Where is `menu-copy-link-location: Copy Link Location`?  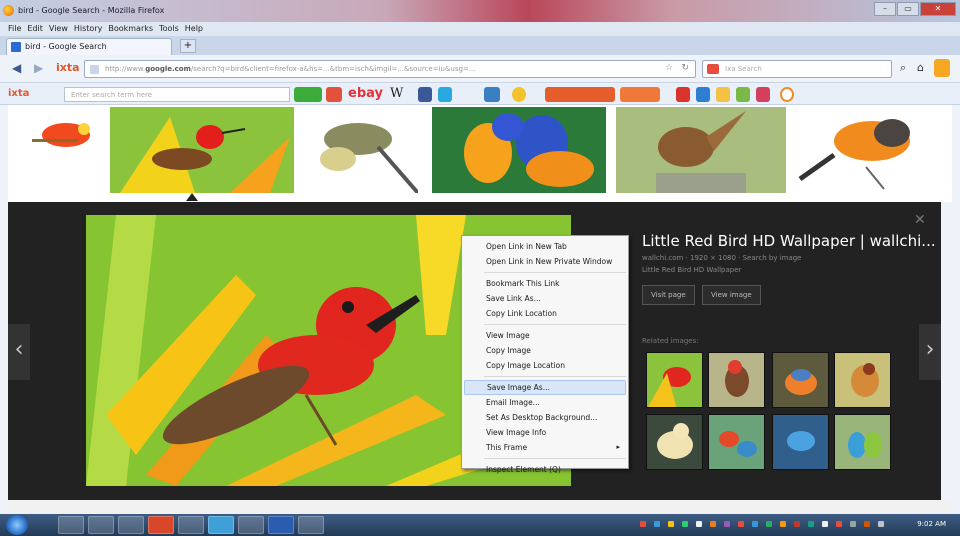
menu-copy-link-location: Copy Link Location is located at coordinates (545, 313).